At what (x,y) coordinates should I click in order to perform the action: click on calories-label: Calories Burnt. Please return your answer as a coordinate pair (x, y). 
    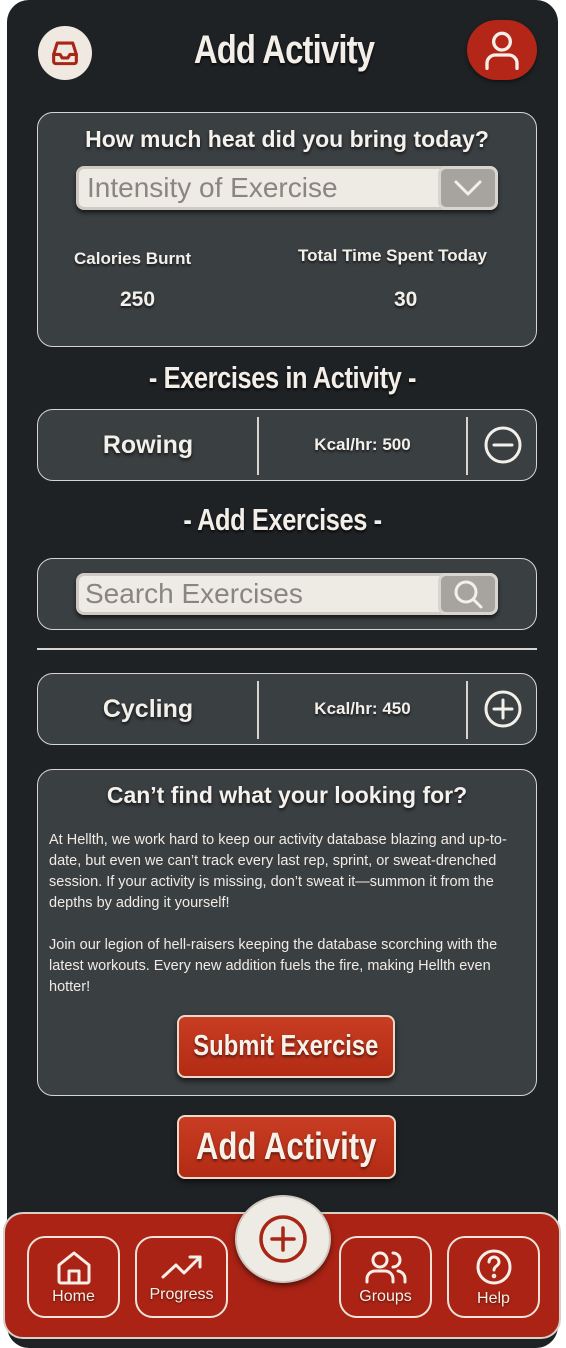
    Looking at the image, I should click on (133, 258).